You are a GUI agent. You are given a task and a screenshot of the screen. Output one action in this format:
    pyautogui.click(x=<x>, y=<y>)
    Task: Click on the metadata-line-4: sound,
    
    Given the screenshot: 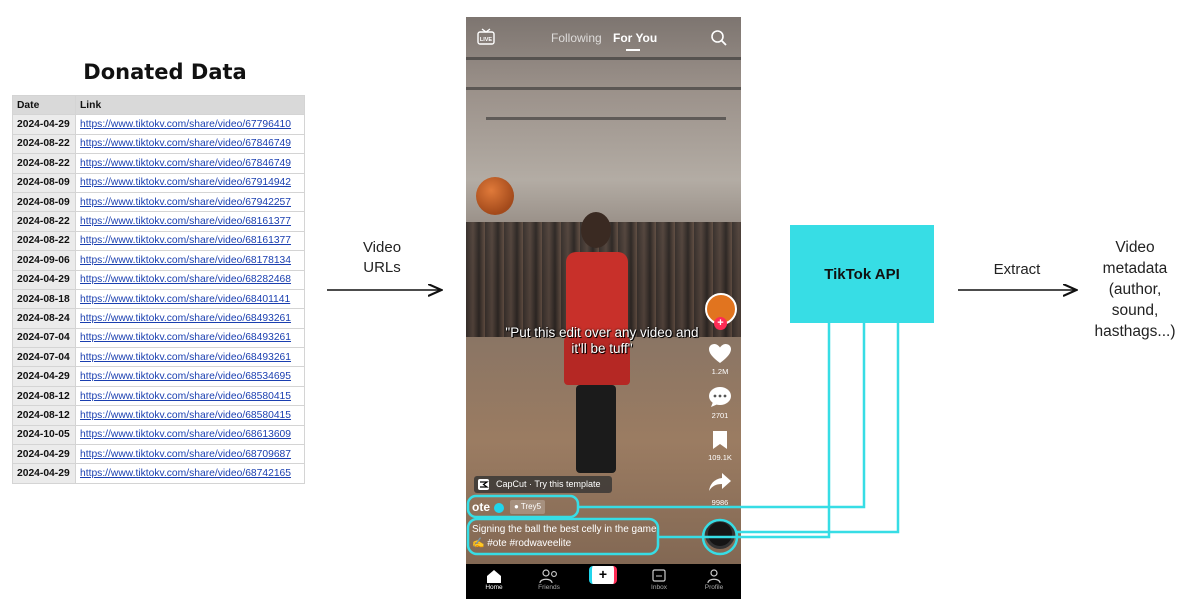 What is the action you would take?
    pyautogui.click(x=1135, y=310)
    